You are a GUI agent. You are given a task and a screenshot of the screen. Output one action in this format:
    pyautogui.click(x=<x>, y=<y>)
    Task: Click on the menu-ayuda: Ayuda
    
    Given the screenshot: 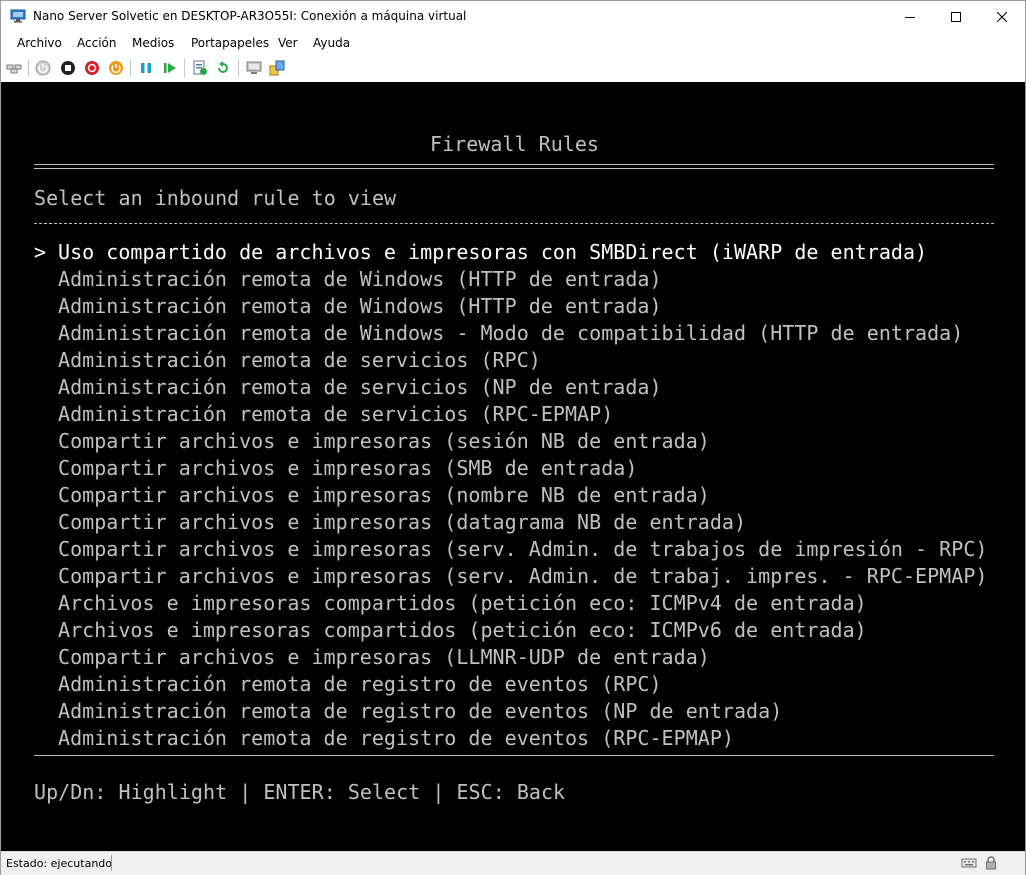 What is the action you would take?
    pyautogui.click(x=331, y=43)
    